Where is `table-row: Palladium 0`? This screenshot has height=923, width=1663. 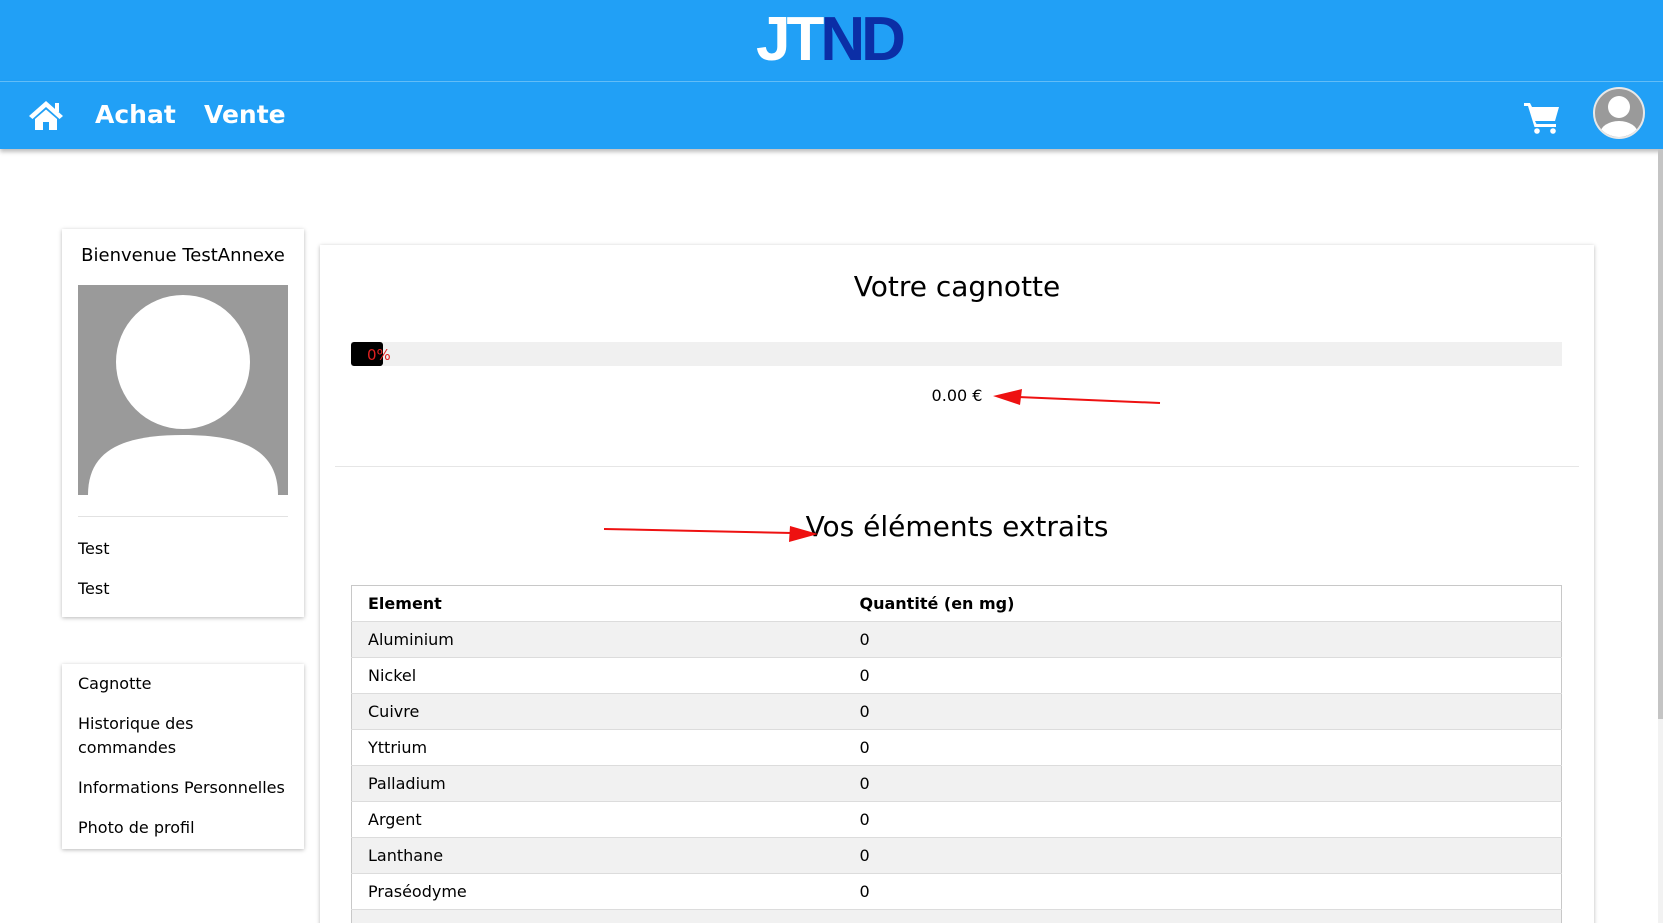
table-row: Palladium 0 is located at coordinates (956, 783).